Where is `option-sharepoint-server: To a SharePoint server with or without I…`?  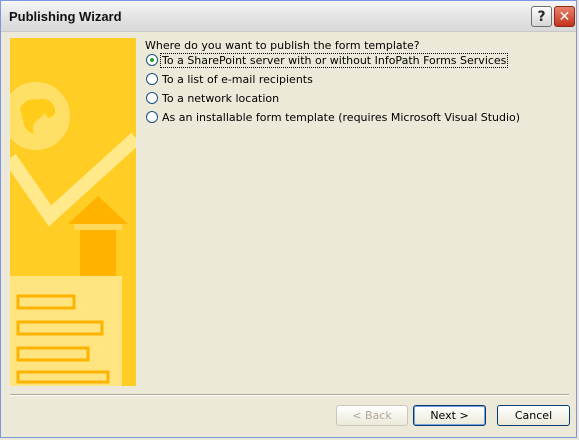 option-sharepoint-server: To a SharePoint server with or without I… is located at coordinates (327, 60).